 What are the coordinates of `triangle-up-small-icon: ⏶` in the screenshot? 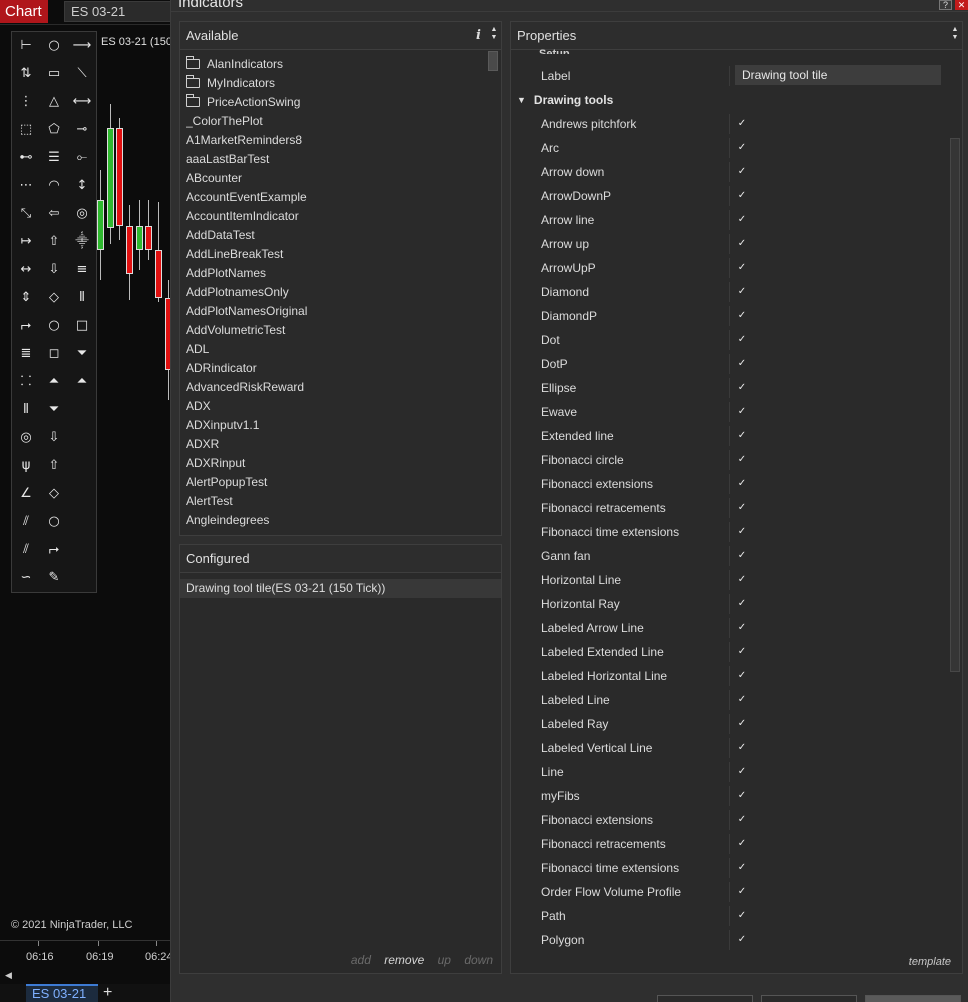 It's located at (82, 382).